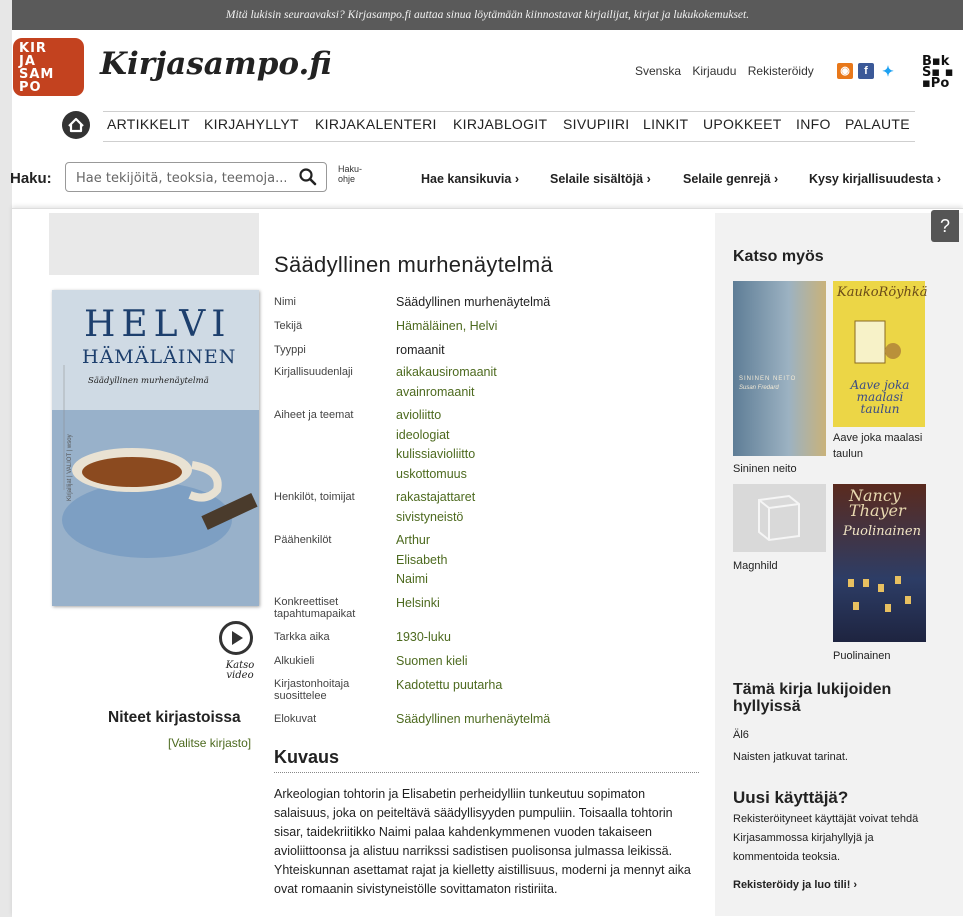 Image resolution: width=963 pixels, height=917 pixels. Describe the element at coordinates (435, 392) in the screenshot. I see `field-value-genre-2: avainromaanit` at that location.